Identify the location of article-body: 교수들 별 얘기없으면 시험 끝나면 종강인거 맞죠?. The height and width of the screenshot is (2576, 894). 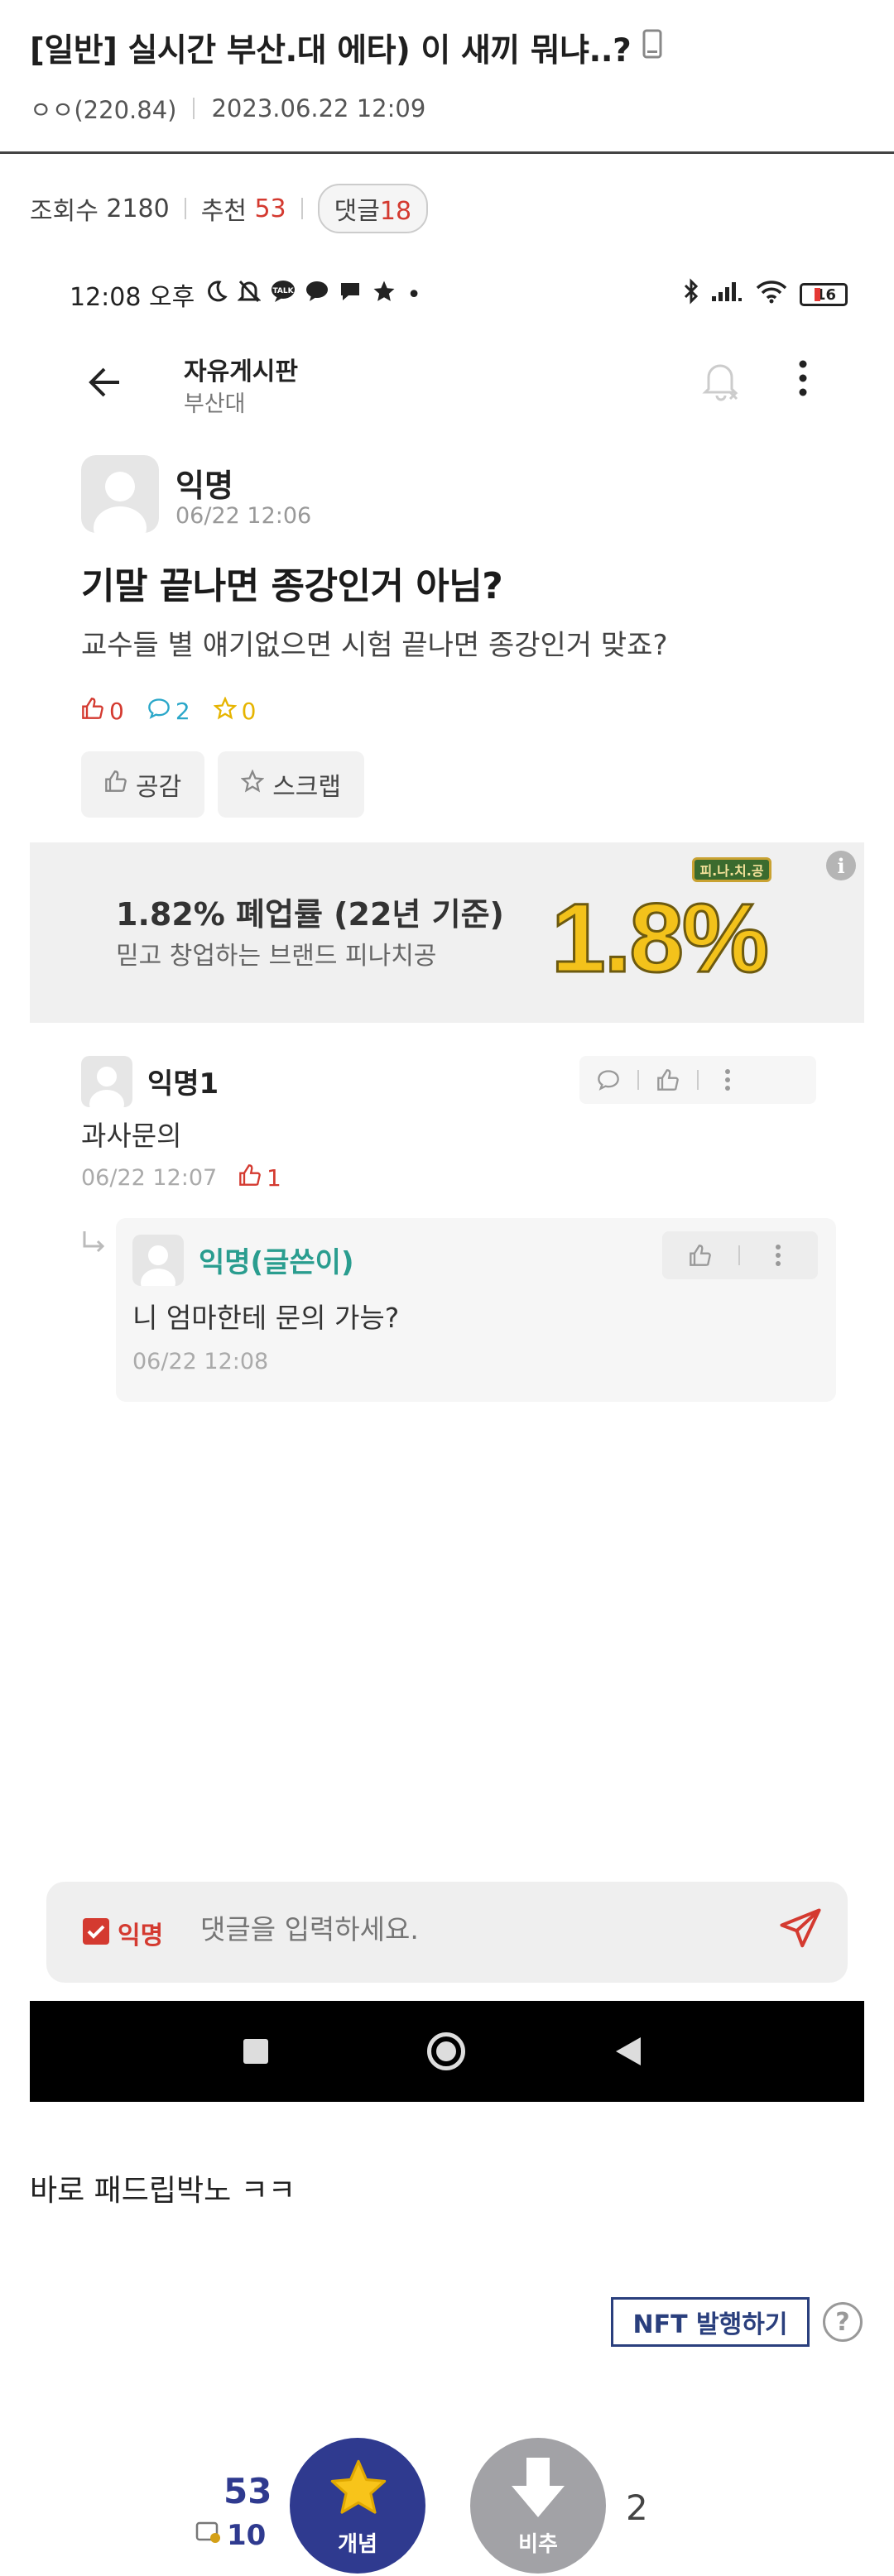
(374, 646).